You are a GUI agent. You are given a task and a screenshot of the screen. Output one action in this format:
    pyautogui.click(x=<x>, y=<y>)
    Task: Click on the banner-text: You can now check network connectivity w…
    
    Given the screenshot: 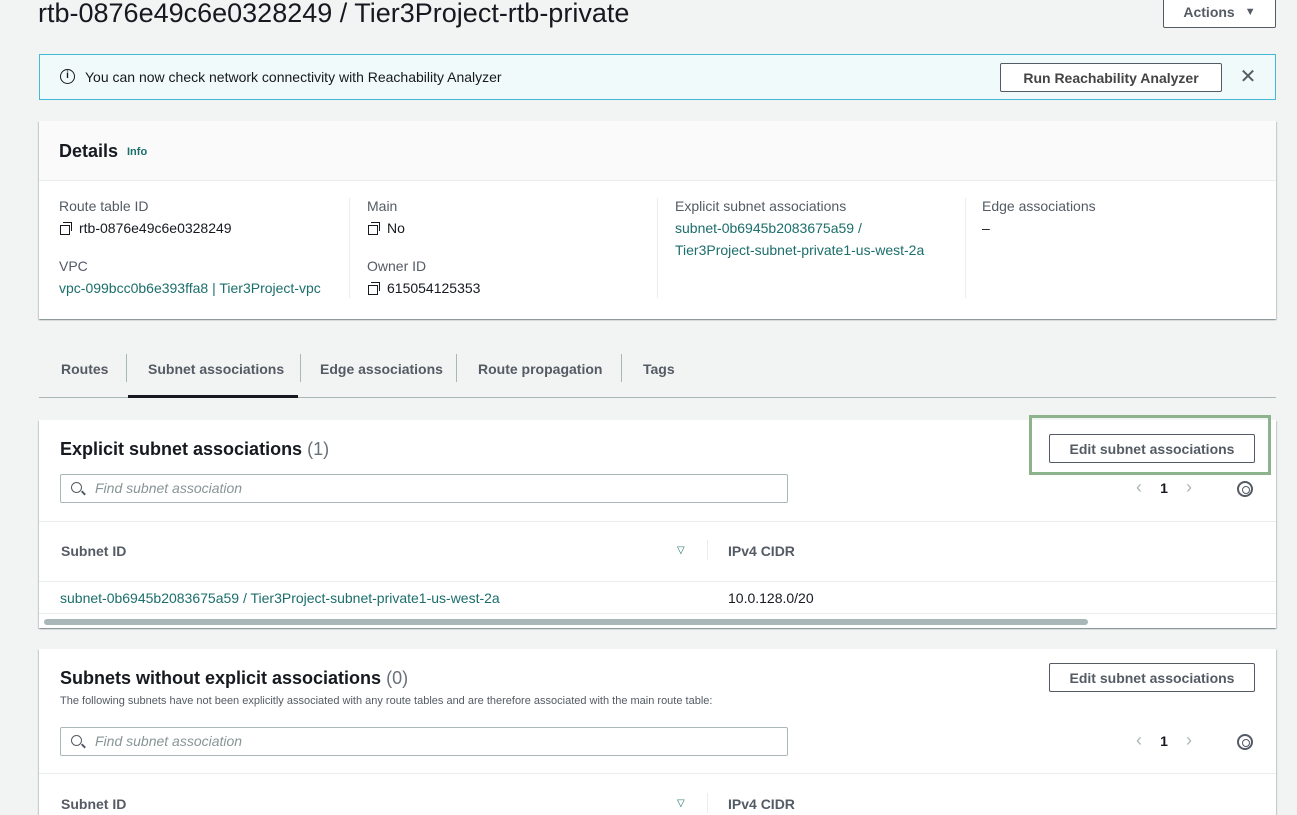 What is the action you would take?
    pyautogui.click(x=293, y=77)
    